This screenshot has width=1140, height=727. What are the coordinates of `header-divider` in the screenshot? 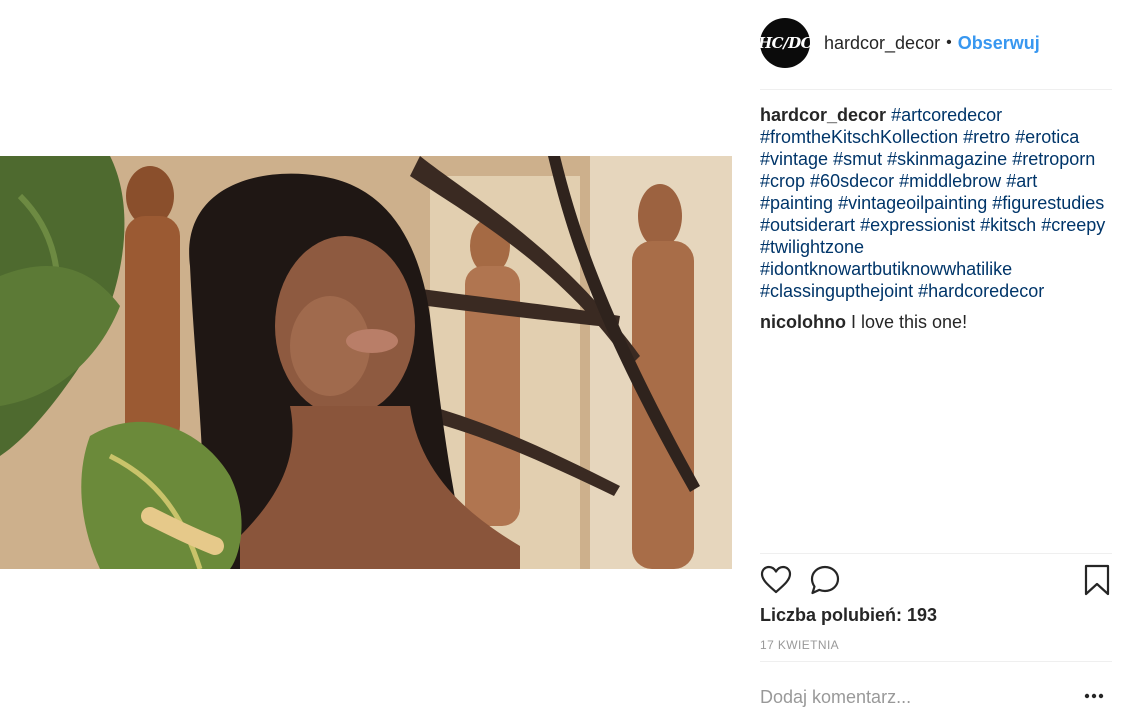 It's located at (936, 89).